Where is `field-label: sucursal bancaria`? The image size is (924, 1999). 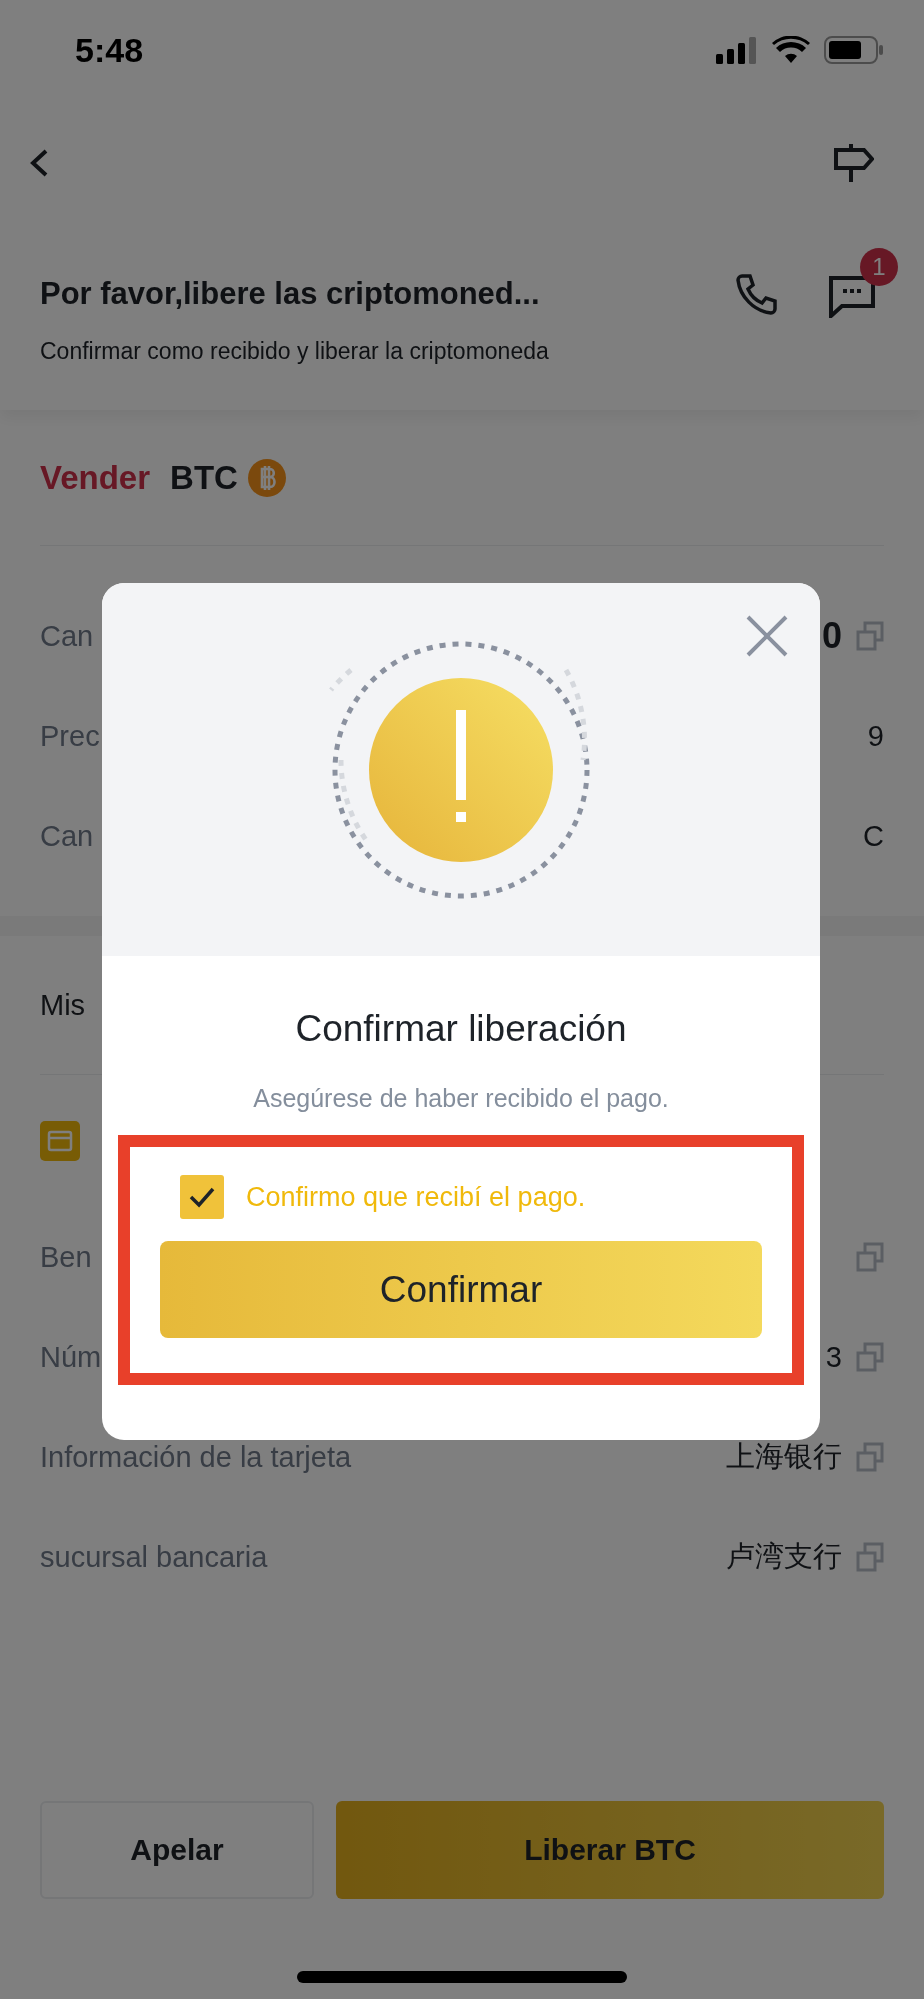
field-label: sucursal bancaria is located at coordinates (154, 1557).